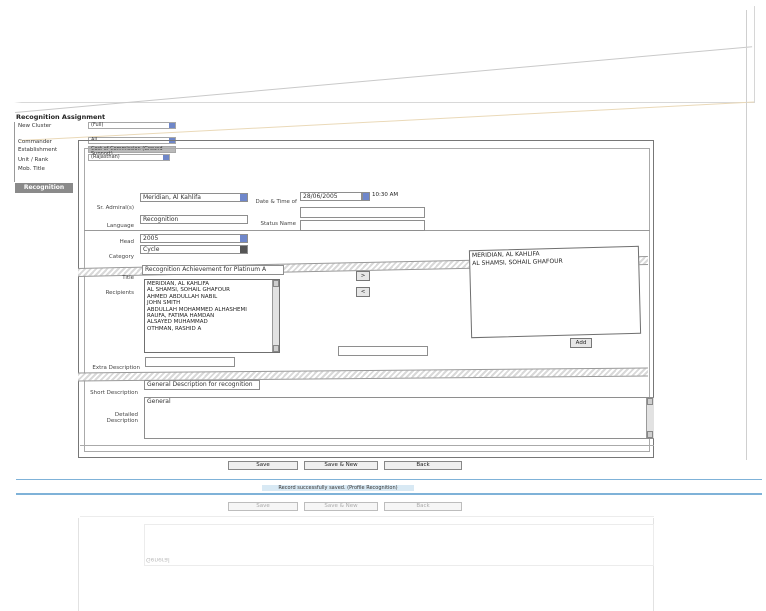  What do you see at coordinates (367, 445) in the screenshot?
I see `section-divider` at bounding box center [367, 445].